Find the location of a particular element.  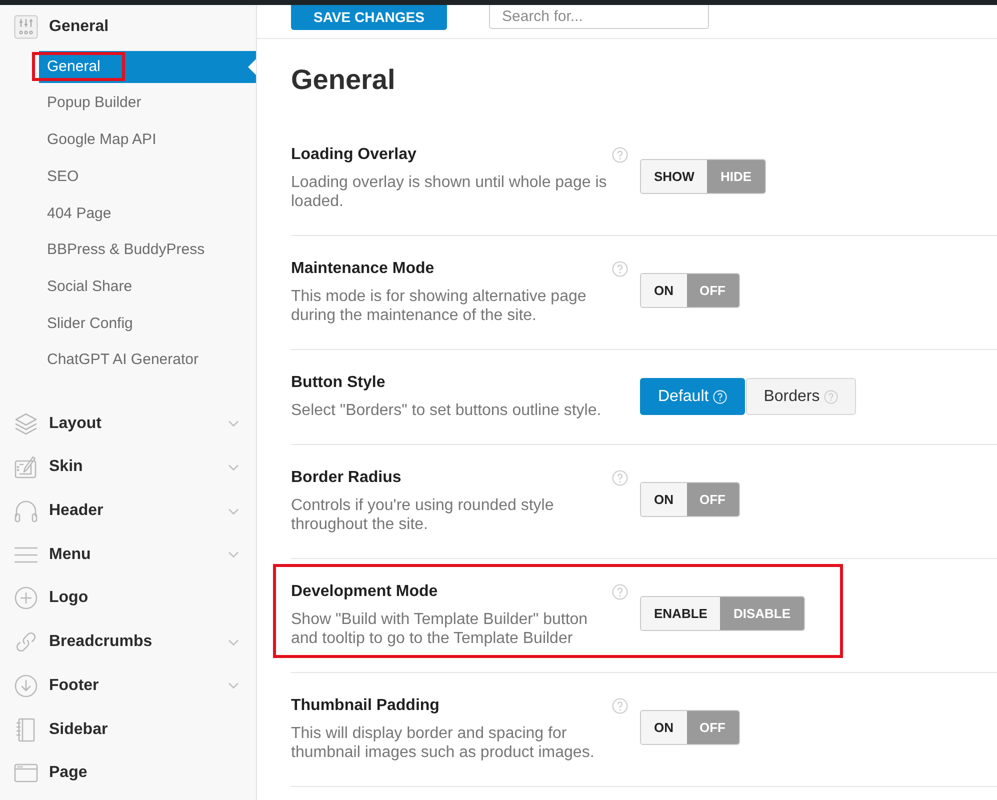

sidebar-submenu-item: 404 Page is located at coordinates (79, 214).